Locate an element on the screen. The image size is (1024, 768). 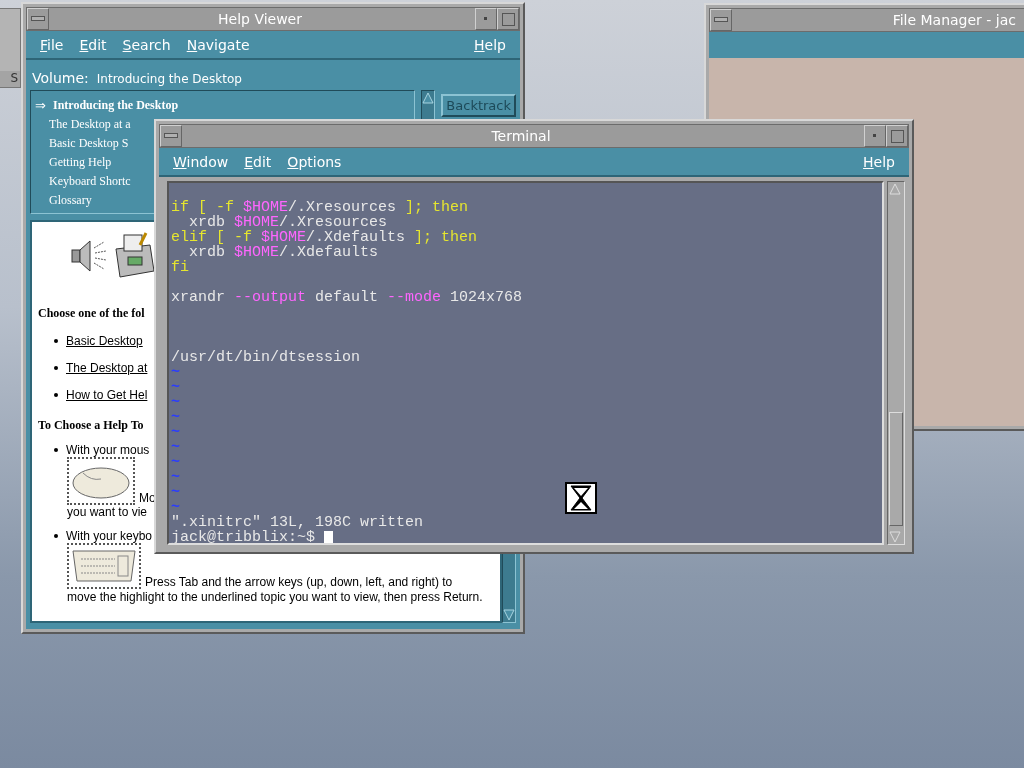
terminal-line: xrandr --output default --mode 1024x768 is located at coordinates (347, 297).